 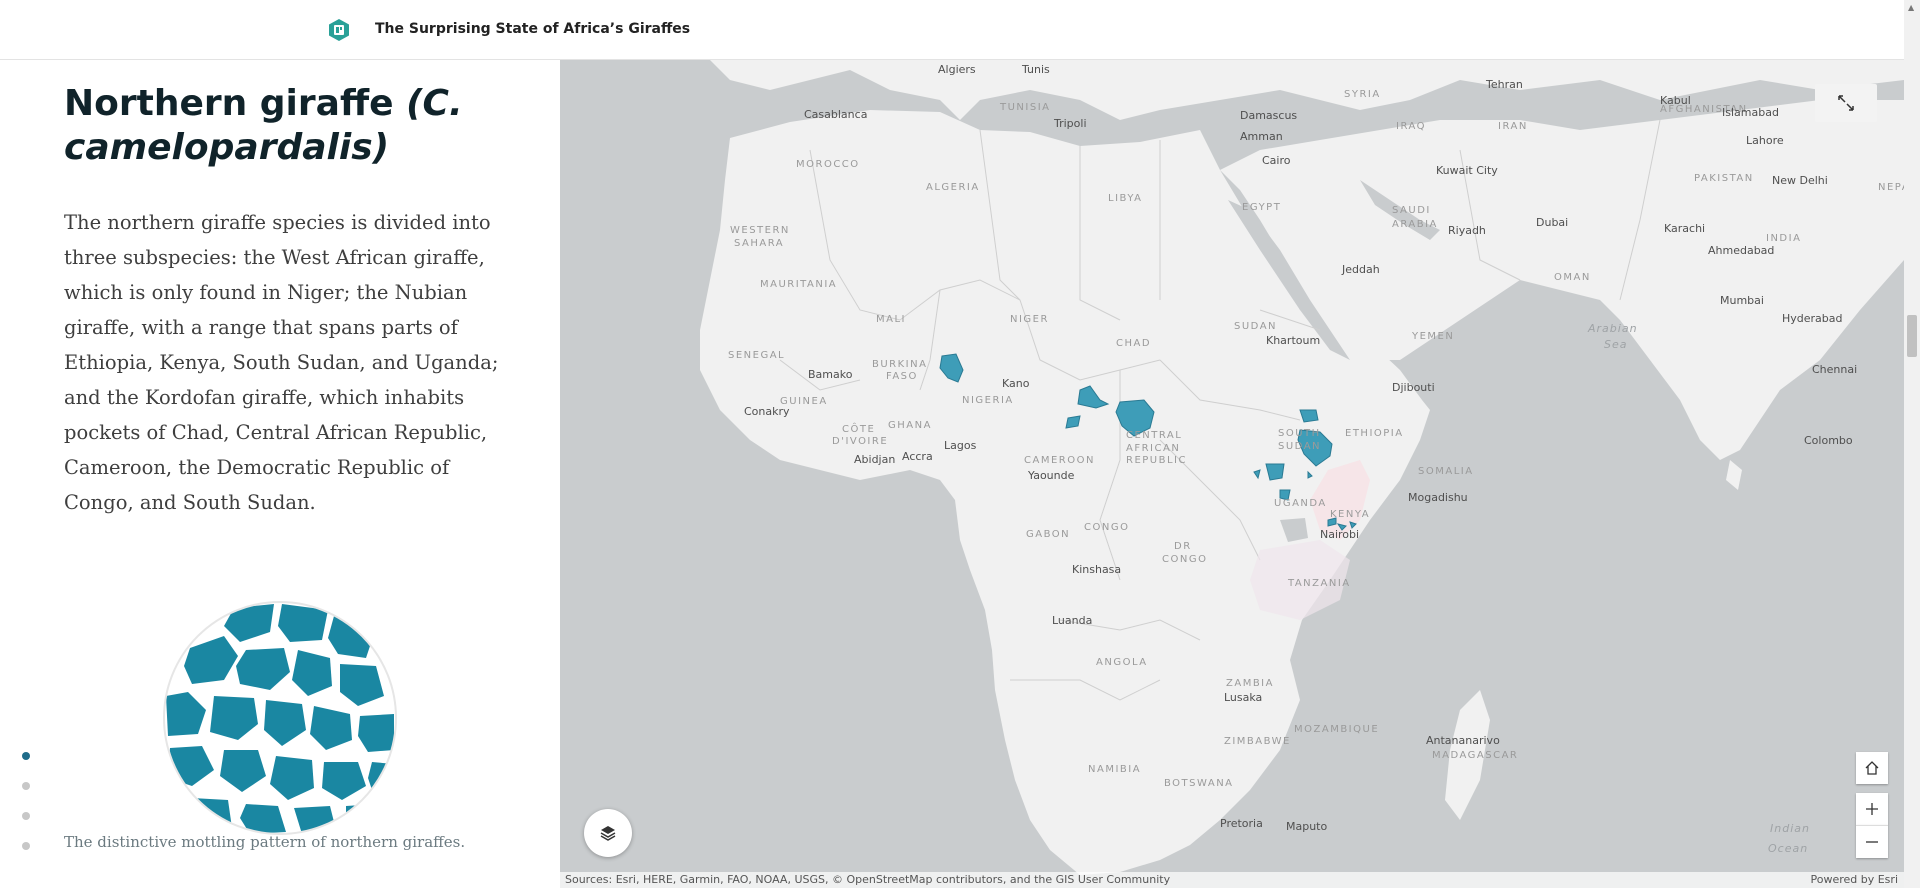 I want to click on giraffe-pattern-image, so click(x=280, y=718).